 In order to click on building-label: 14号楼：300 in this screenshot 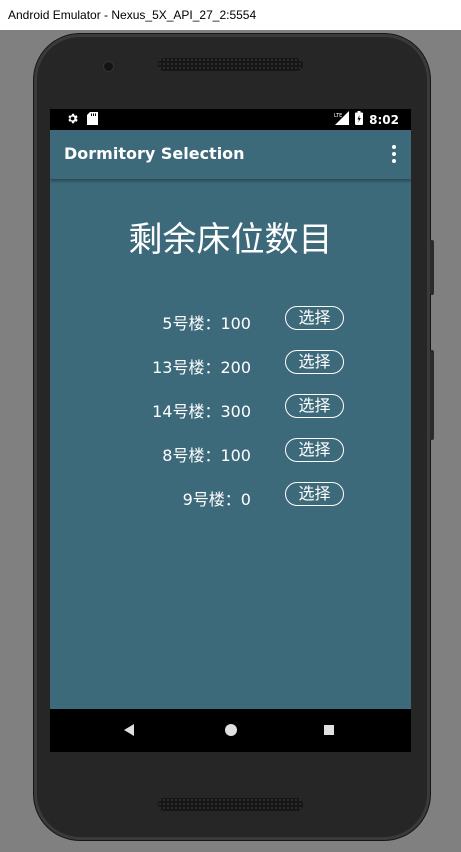, I will do `click(201, 411)`.